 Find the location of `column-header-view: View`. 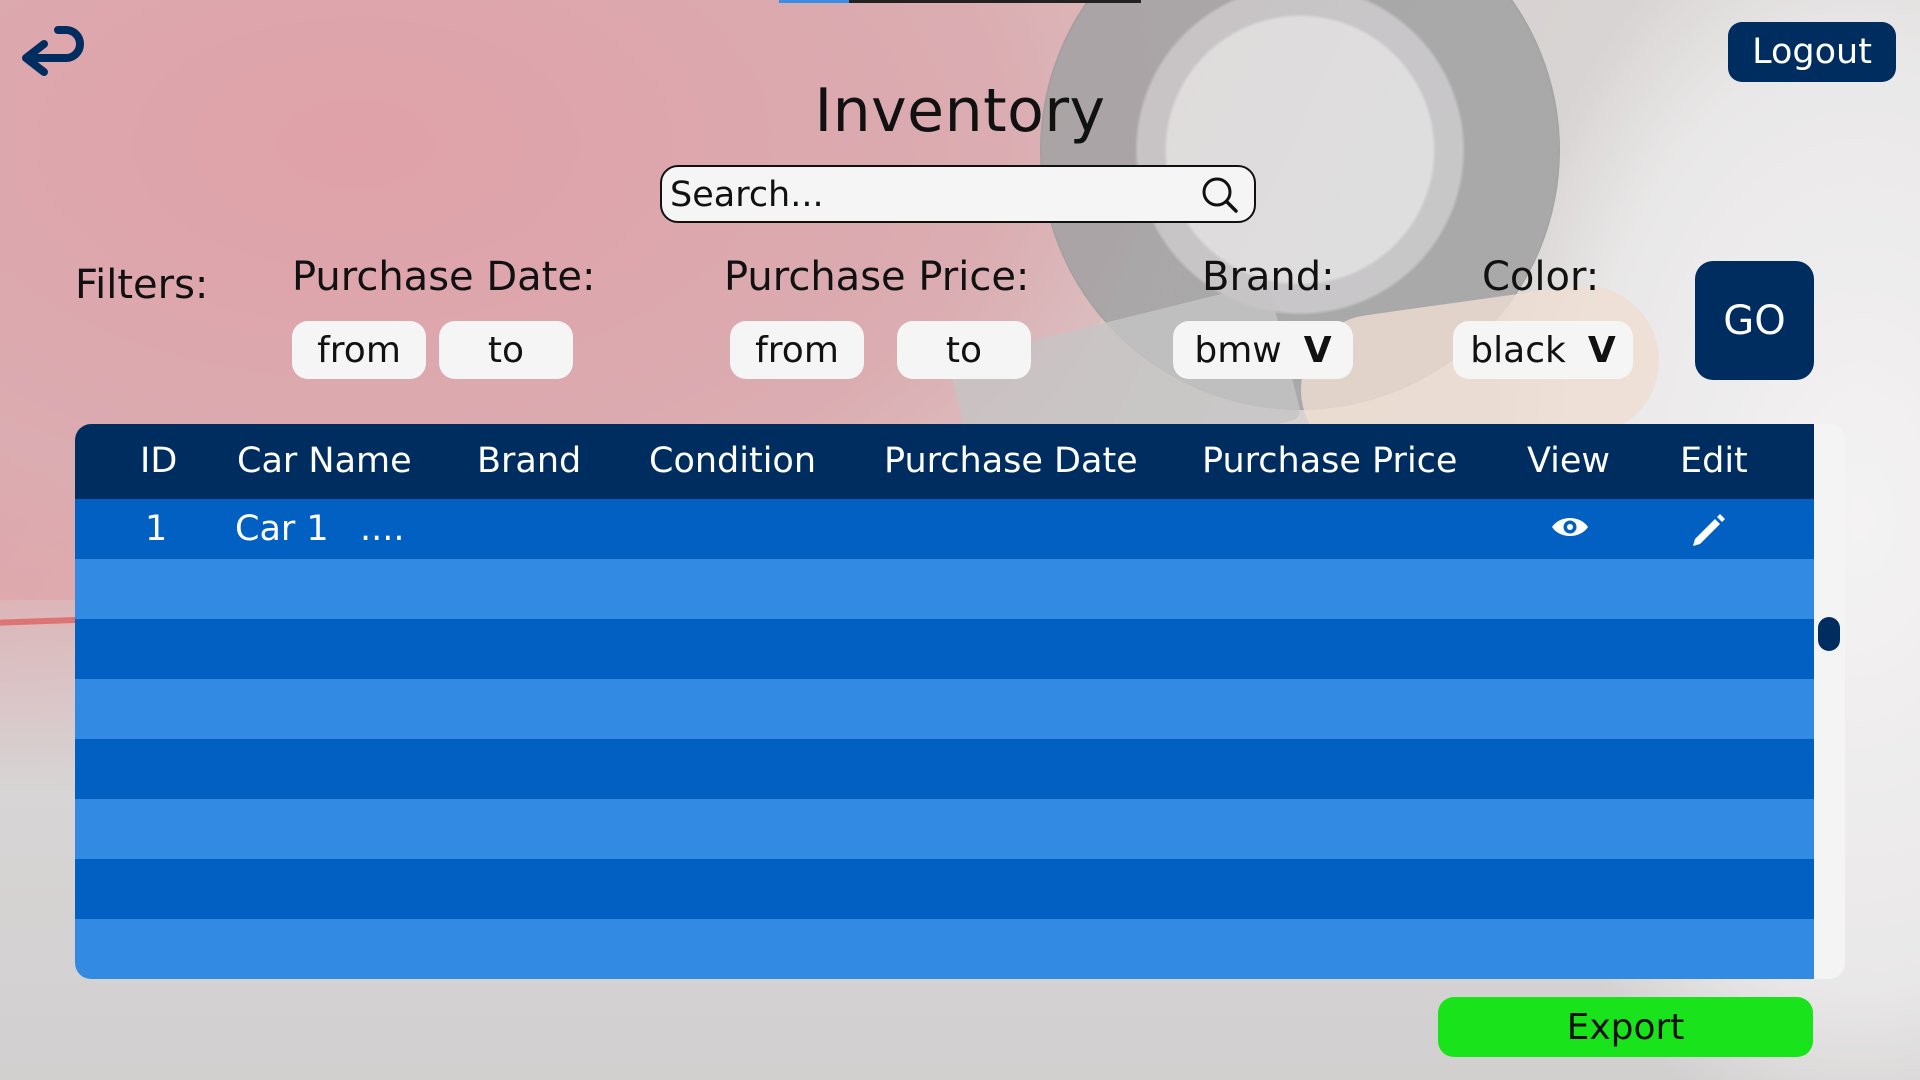

column-header-view: View is located at coordinates (1569, 461).